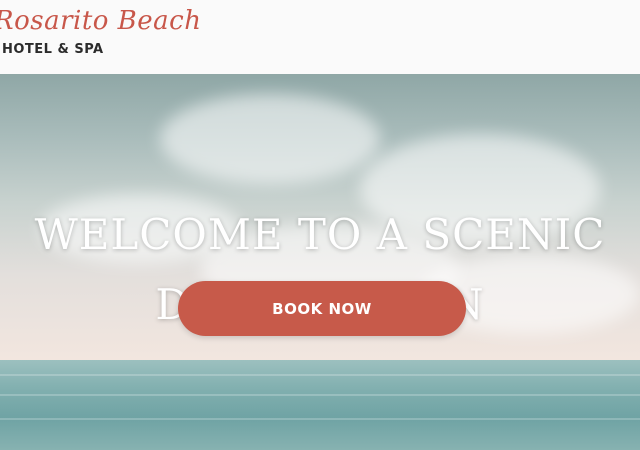 This screenshot has height=450, width=640. Describe the element at coordinates (320, 234) in the screenshot. I see `hero-title-line1: WELCOME TO A SCENIC` at that location.